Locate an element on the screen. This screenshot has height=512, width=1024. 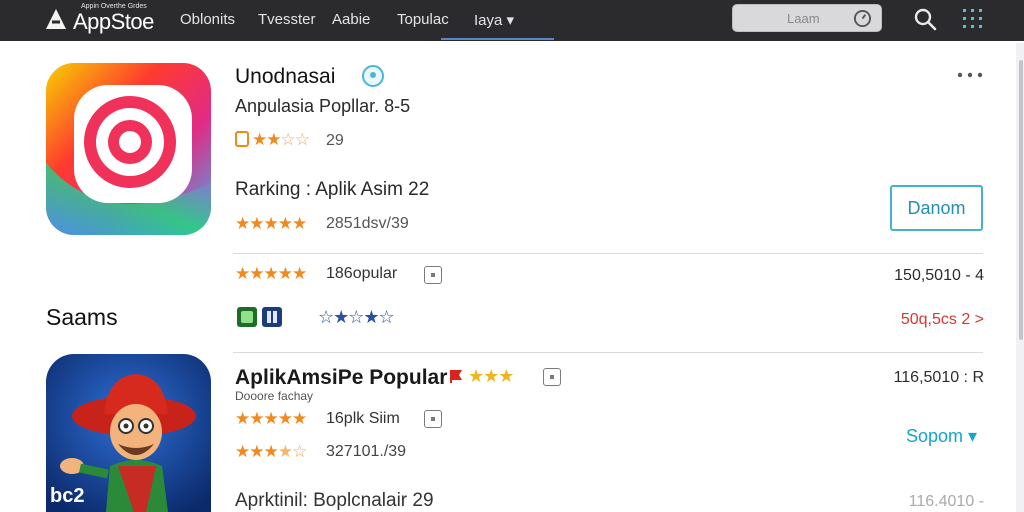
second-app-badge-stars: ★★★ is located at coordinates (491, 376).